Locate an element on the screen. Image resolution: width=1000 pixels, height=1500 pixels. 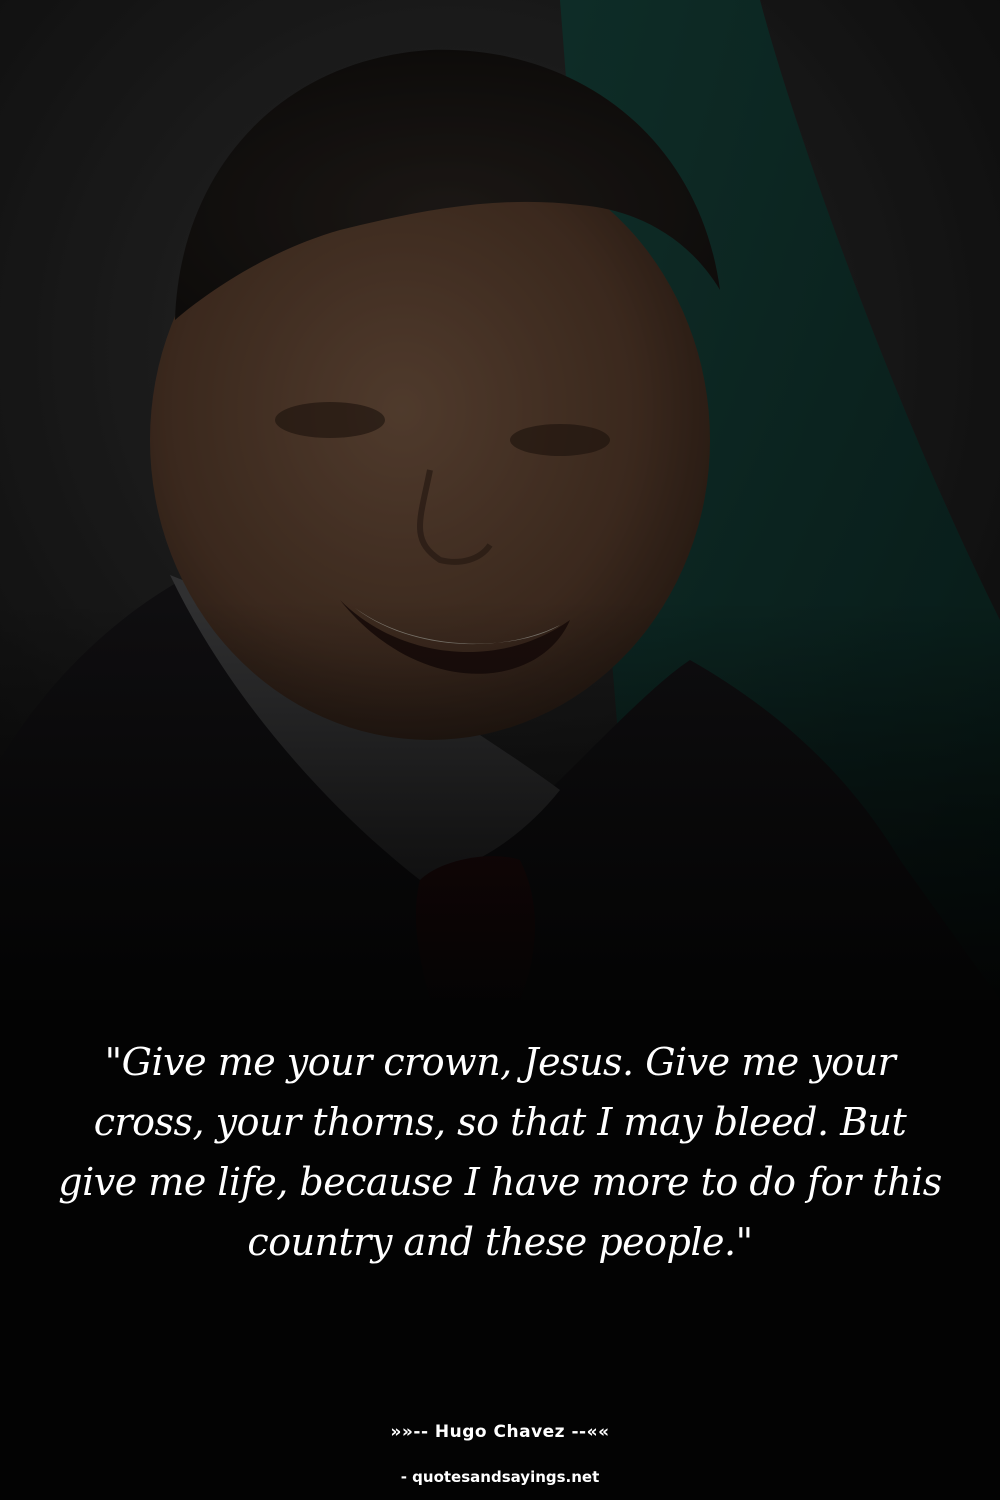
author-line: »»-- Hugo Chavez --«« is located at coordinates (500, 1432).